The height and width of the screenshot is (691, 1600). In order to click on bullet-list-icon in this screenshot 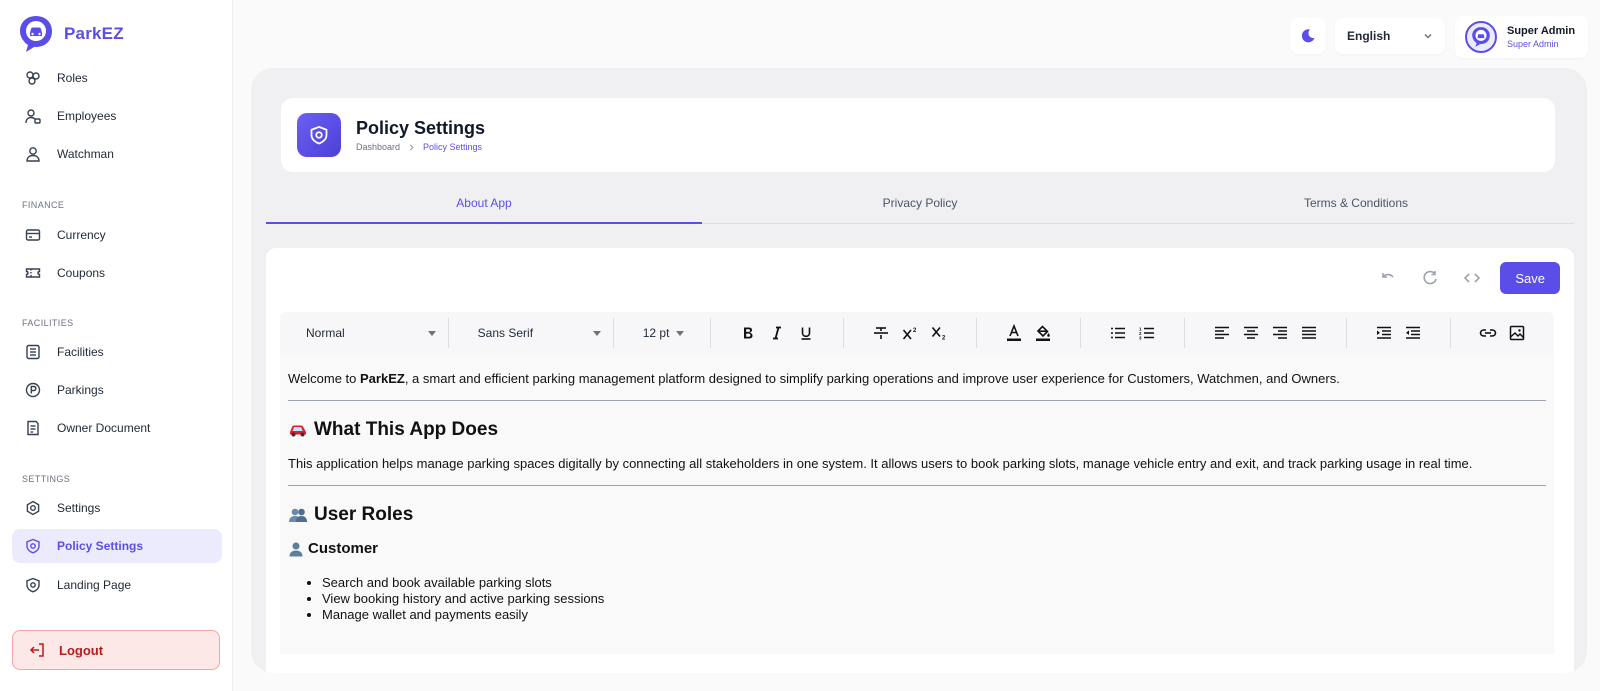, I will do `click(1118, 333)`.